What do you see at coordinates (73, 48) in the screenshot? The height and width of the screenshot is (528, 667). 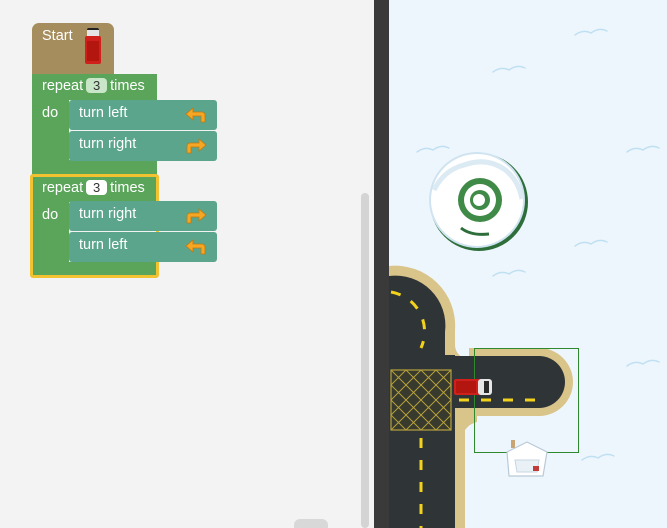 I see `start-block: Start` at bounding box center [73, 48].